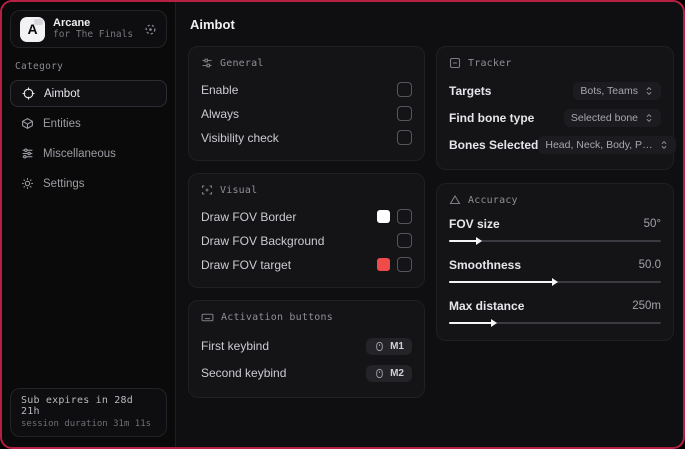 The image size is (685, 449). What do you see at coordinates (474, 224) in the screenshot?
I see `setting-label: FOV size` at bounding box center [474, 224].